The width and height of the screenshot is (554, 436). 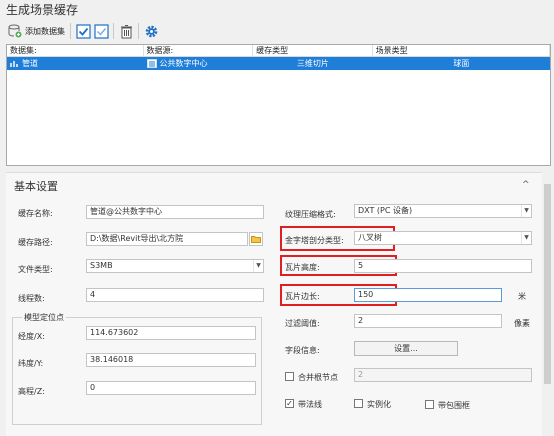 What do you see at coordinates (522, 323) in the screenshot?
I see `filter-threshold-unit: 像素` at bounding box center [522, 323].